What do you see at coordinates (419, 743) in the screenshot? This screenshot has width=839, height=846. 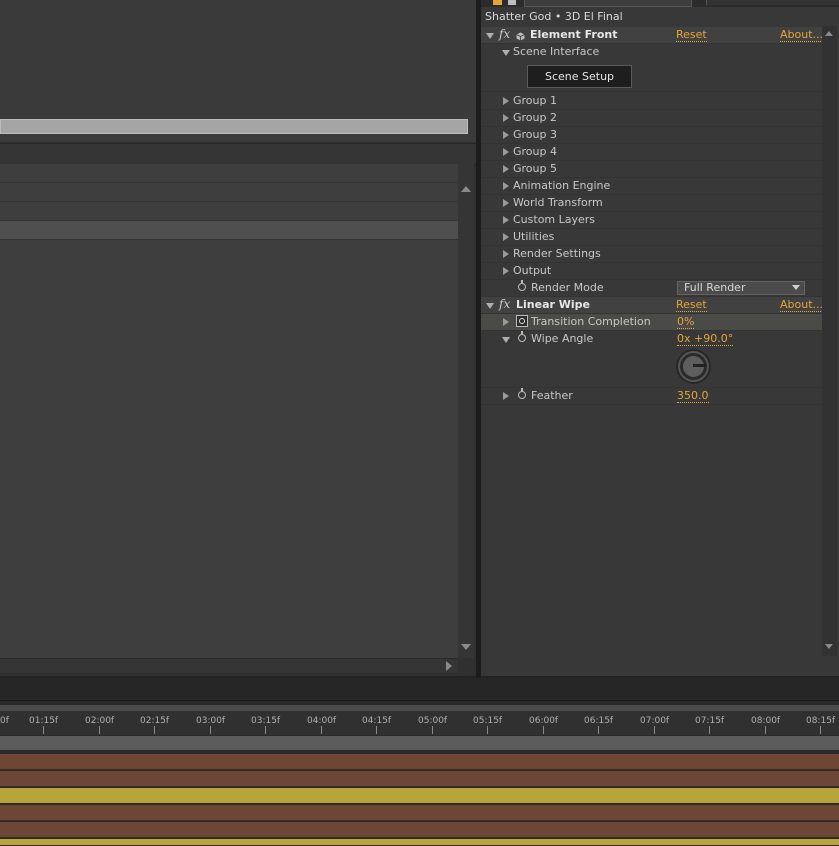 I see `timeline-gray-band` at bounding box center [419, 743].